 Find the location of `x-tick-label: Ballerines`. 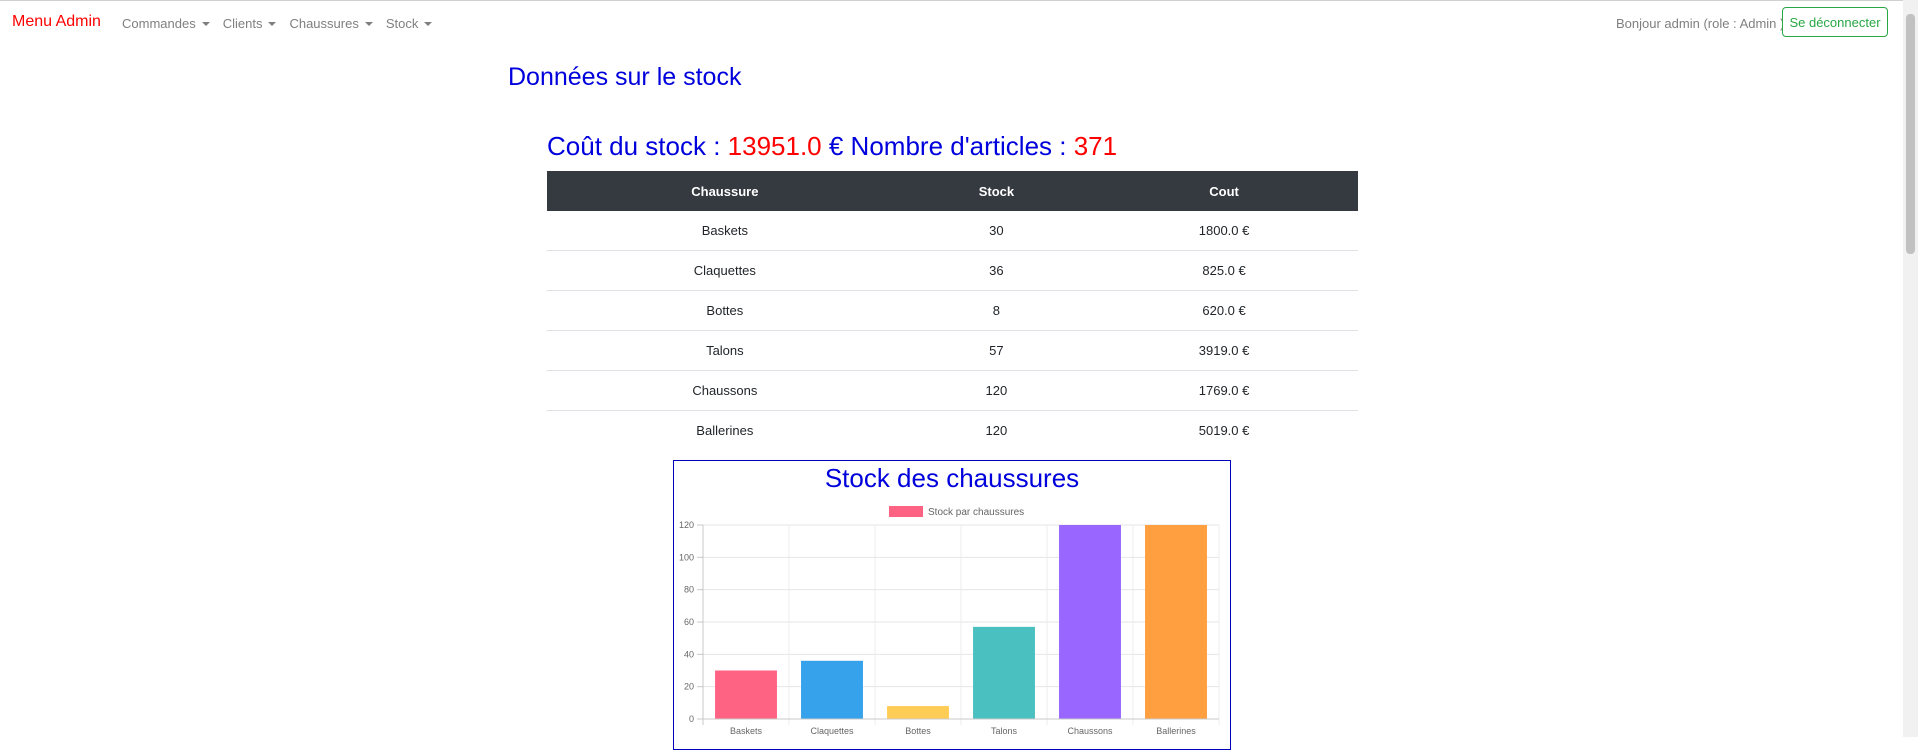

x-tick-label: Ballerines is located at coordinates (1176, 731).